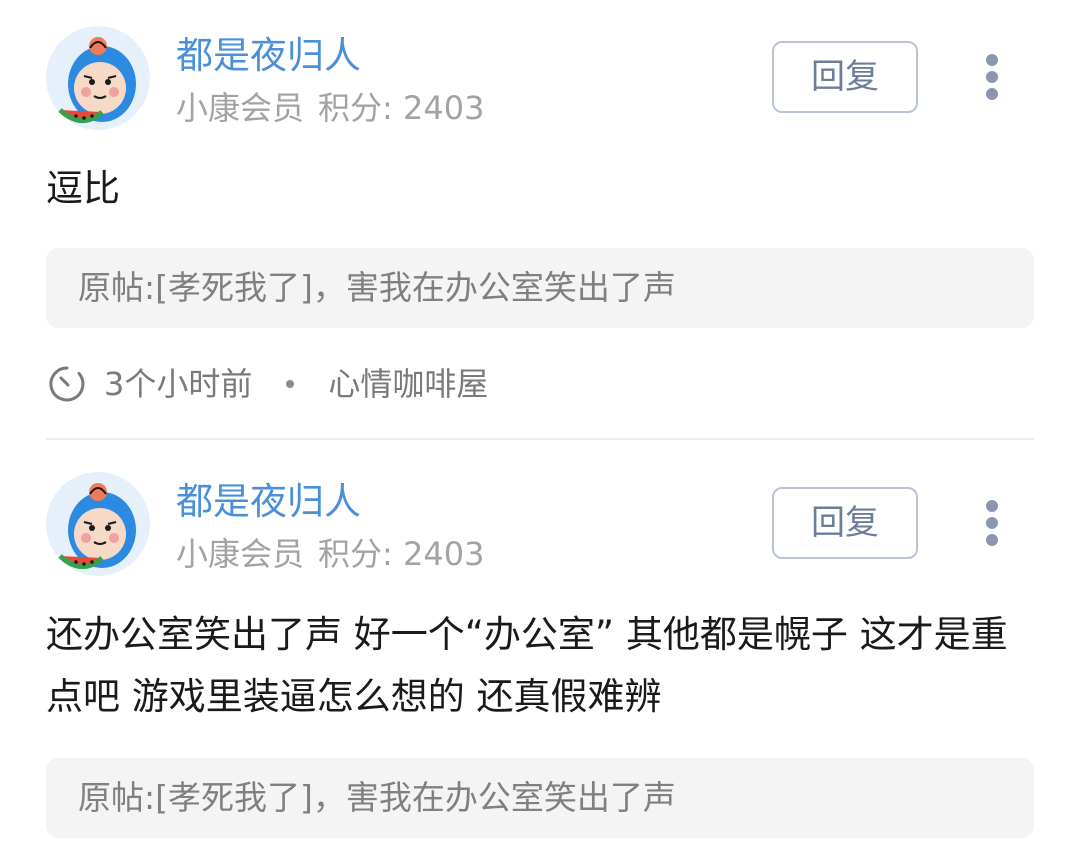 This screenshot has height=846, width=1080. What do you see at coordinates (540, 439) in the screenshot?
I see `divider` at bounding box center [540, 439].